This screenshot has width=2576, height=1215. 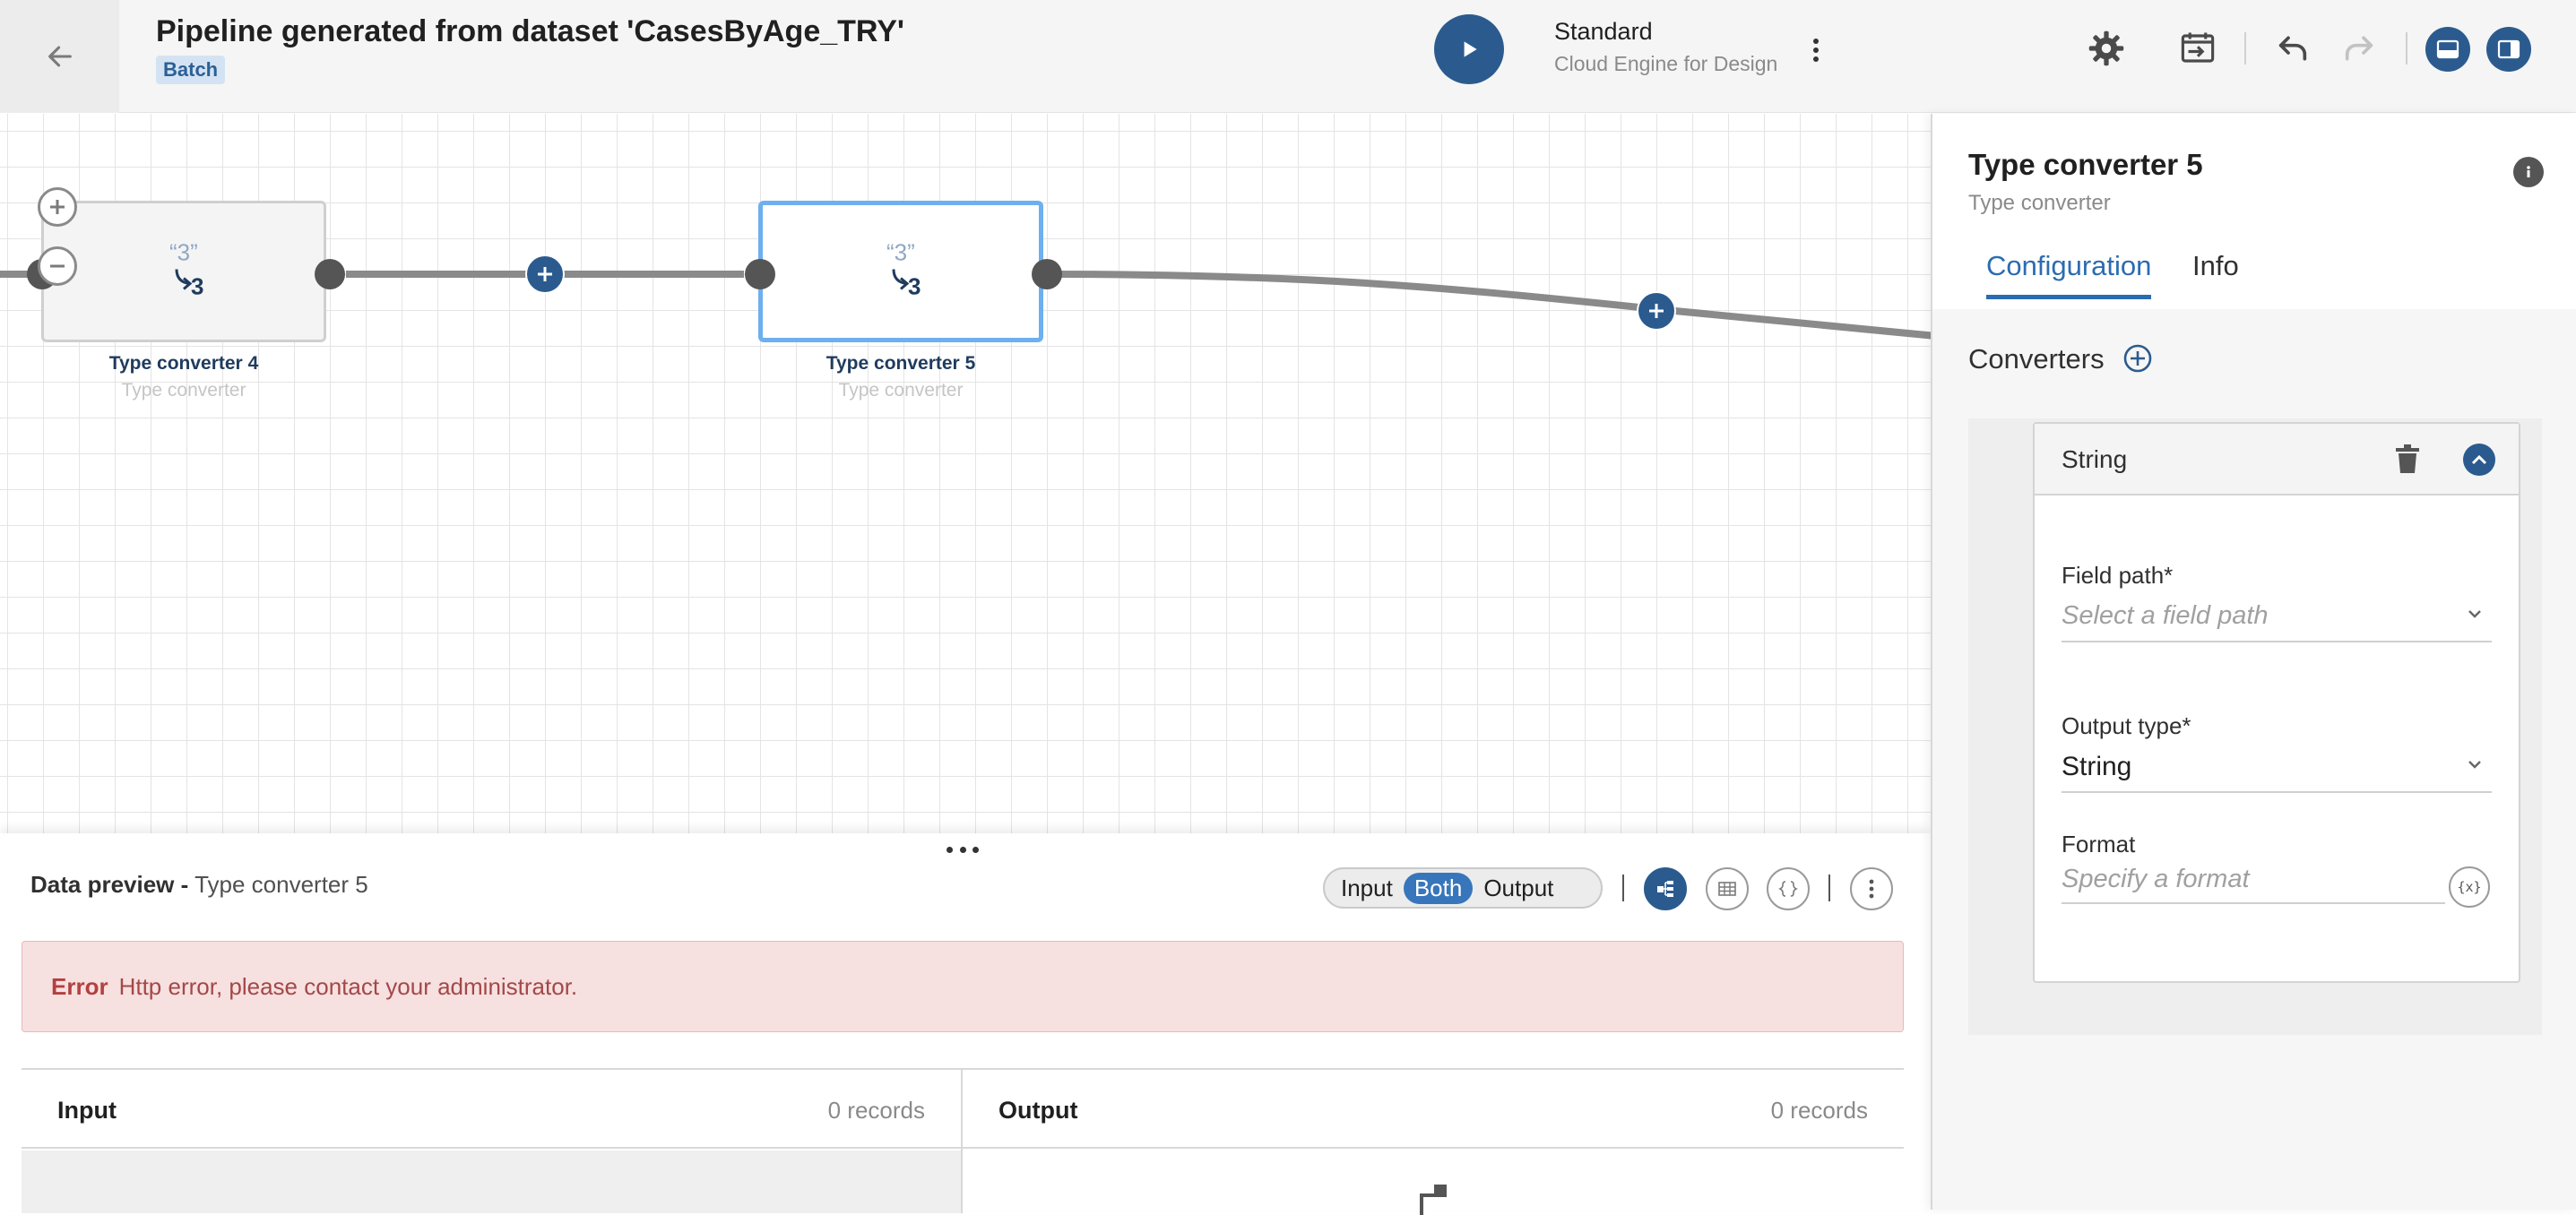 I want to click on settings-button, so click(x=2106, y=48).